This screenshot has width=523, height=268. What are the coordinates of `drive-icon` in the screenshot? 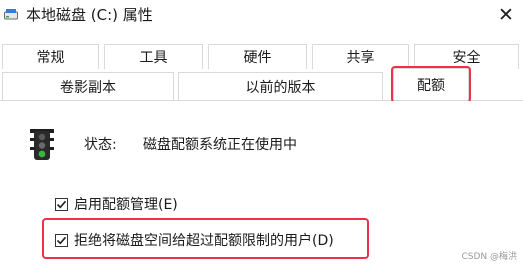 It's located at (11, 14).